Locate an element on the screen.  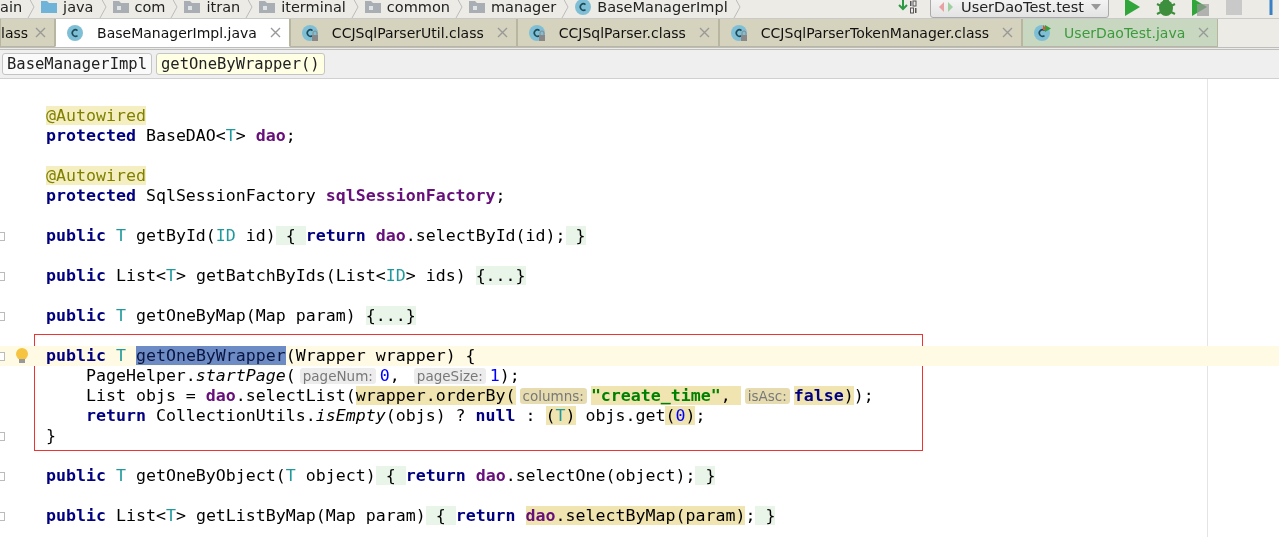
code-line: public List<T> getListByMap(Map param) { return dao.selectByMap(param); } is located at coordinates (411, 516).